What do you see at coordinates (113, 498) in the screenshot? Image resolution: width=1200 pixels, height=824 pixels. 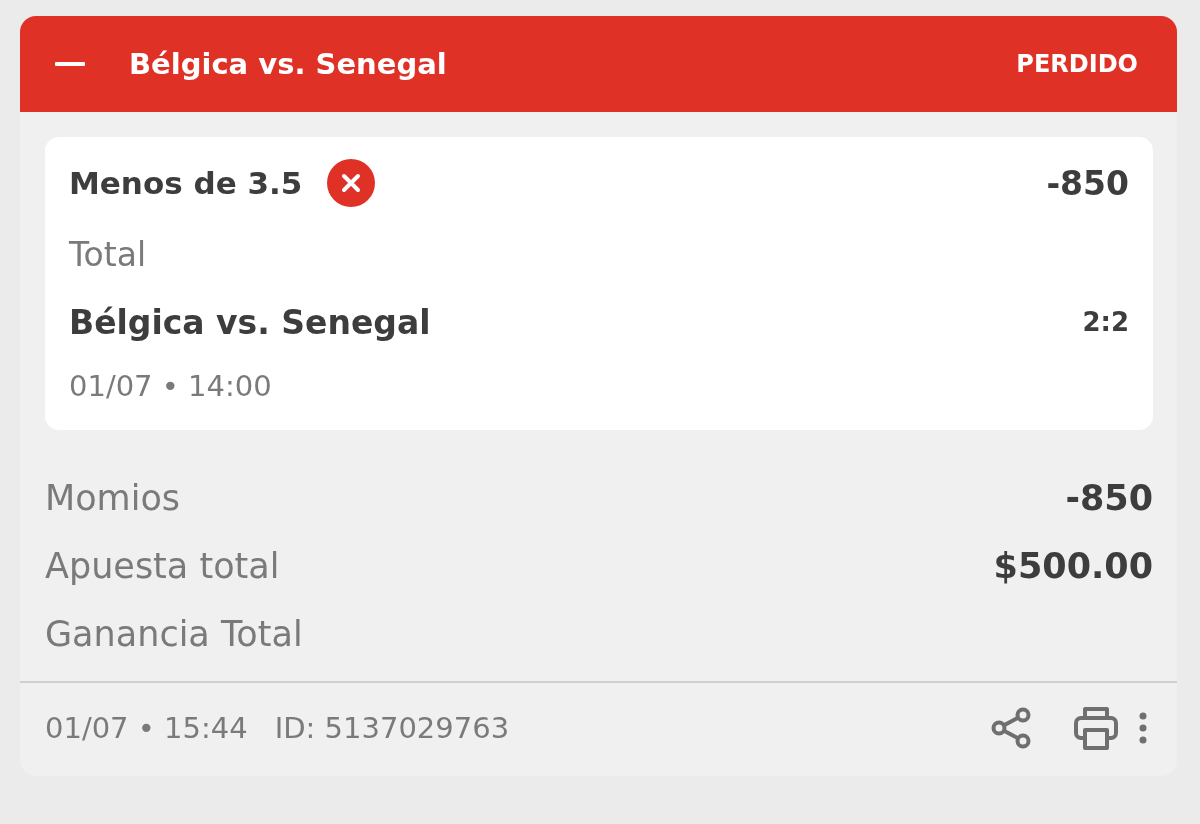 I see `summary-label: Momios` at bounding box center [113, 498].